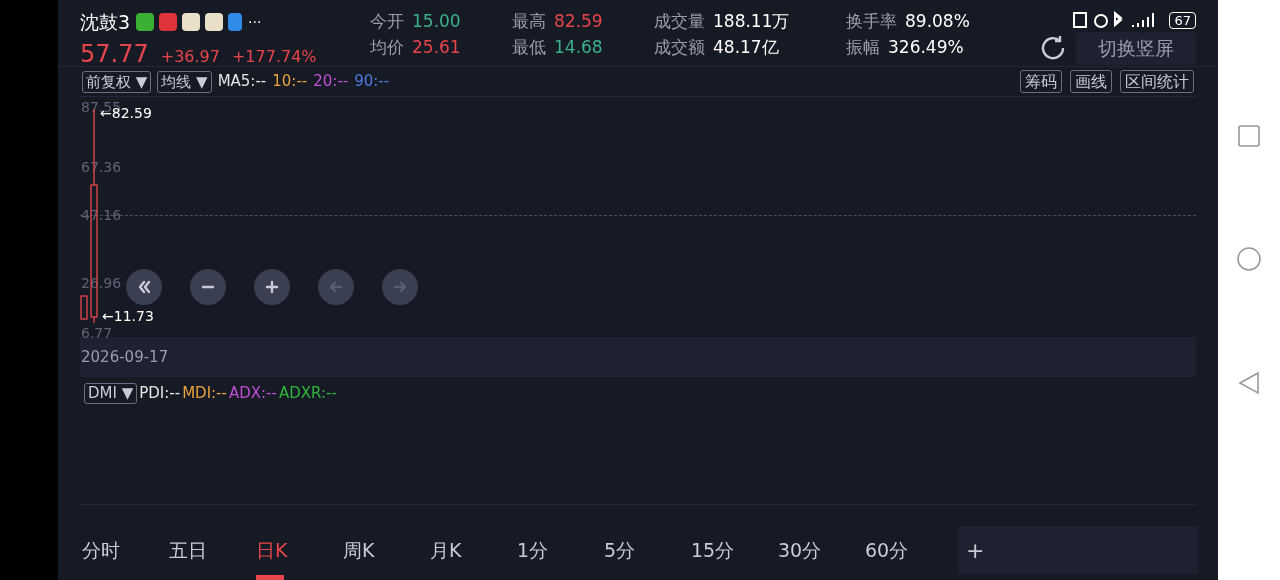 The height and width of the screenshot is (580, 1280). What do you see at coordinates (105, 22) in the screenshot?
I see `stock-name: 沈鼓3` at bounding box center [105, 22].